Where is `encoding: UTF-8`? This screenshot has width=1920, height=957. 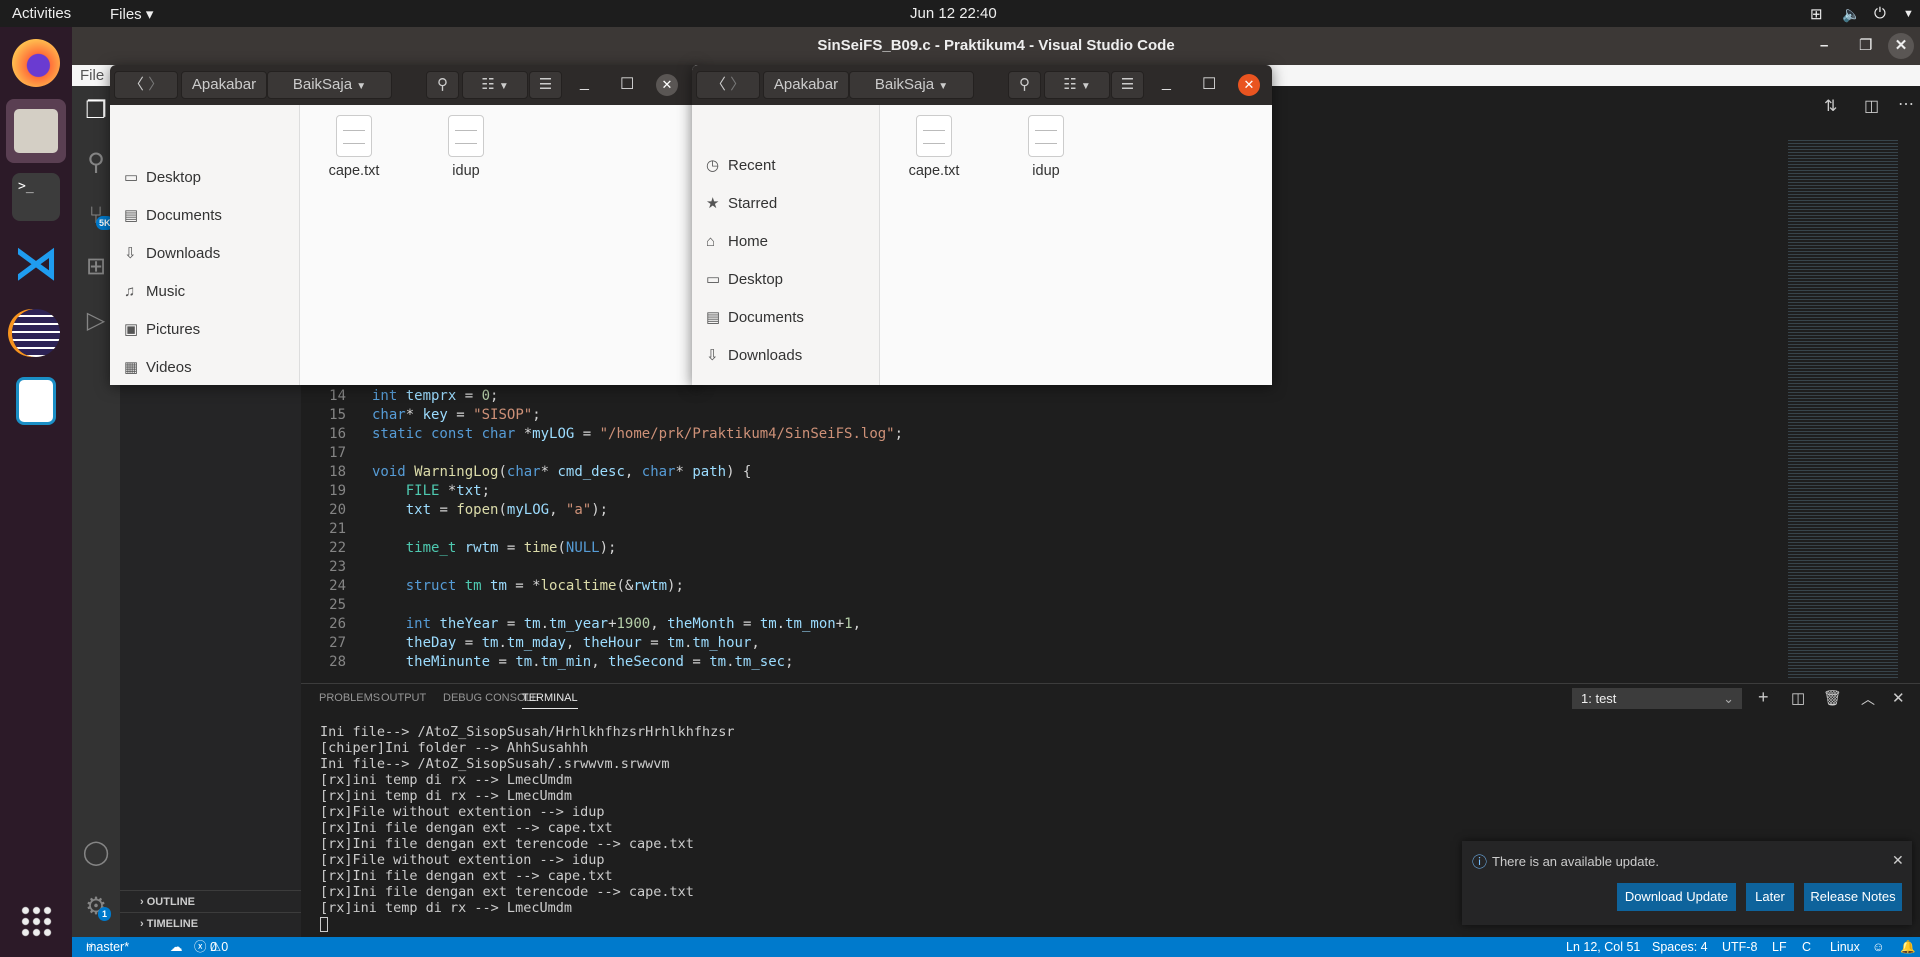
encoding: UTF-8 is located at coordinates (1739, 947).